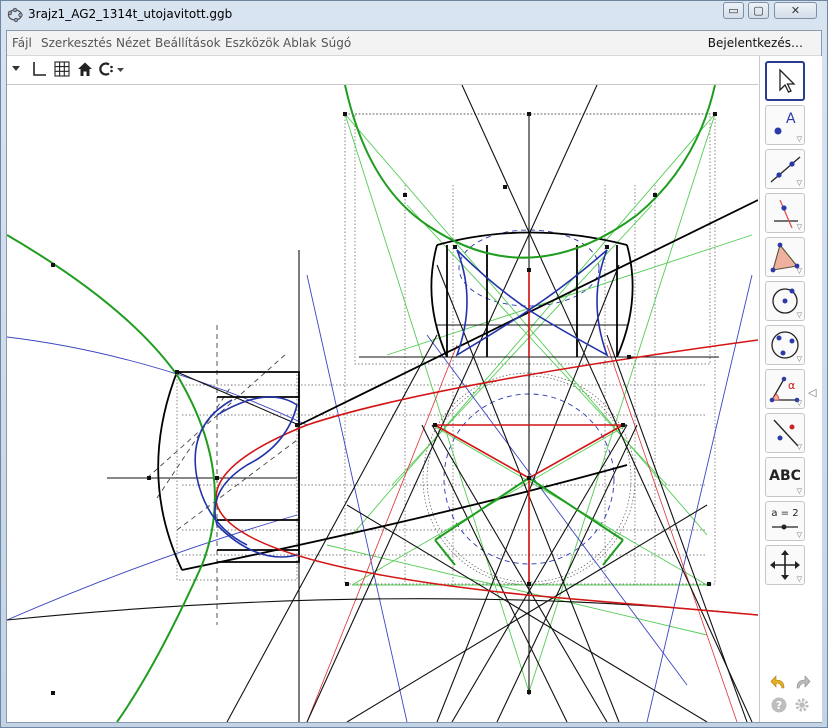 This screenshot has width=828, height=728. Describe the element at coordinates (76, 43) in the screenshot. I see `menu-edit: Szerkesztés` at that location.